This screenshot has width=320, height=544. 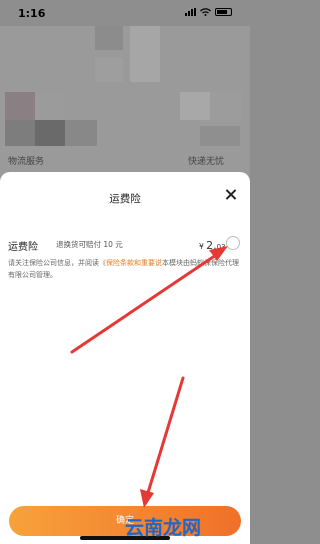 What do you see at coordinates (125, 199) in the screenshot?
I see `sheet-title: 运费险` at bounding box center [125, 199].